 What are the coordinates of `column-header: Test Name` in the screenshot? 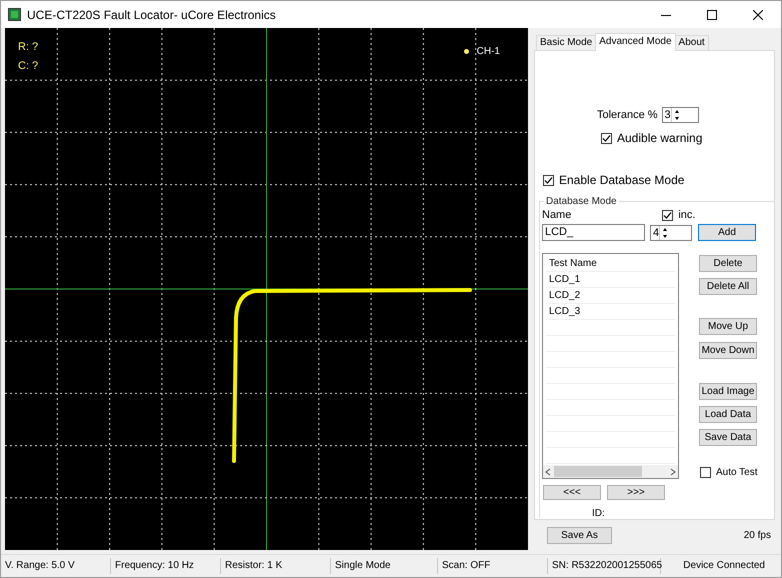 It's located at (610, 264).